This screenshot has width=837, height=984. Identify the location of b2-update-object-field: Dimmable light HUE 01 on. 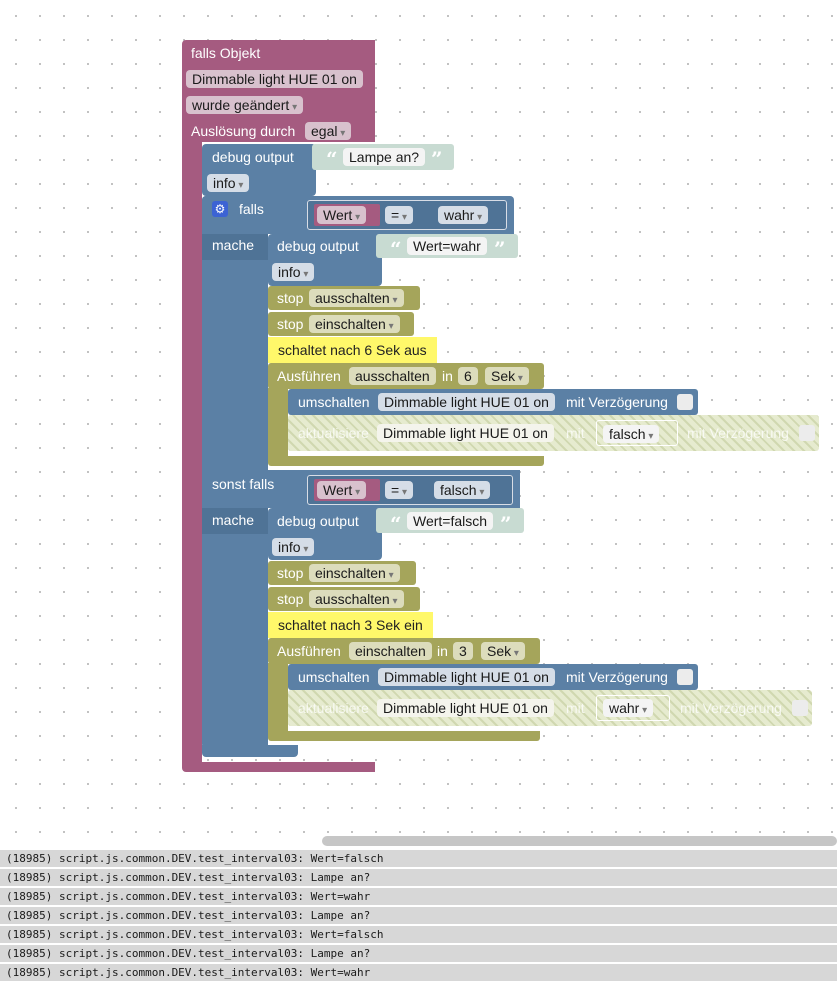
(465, 708).